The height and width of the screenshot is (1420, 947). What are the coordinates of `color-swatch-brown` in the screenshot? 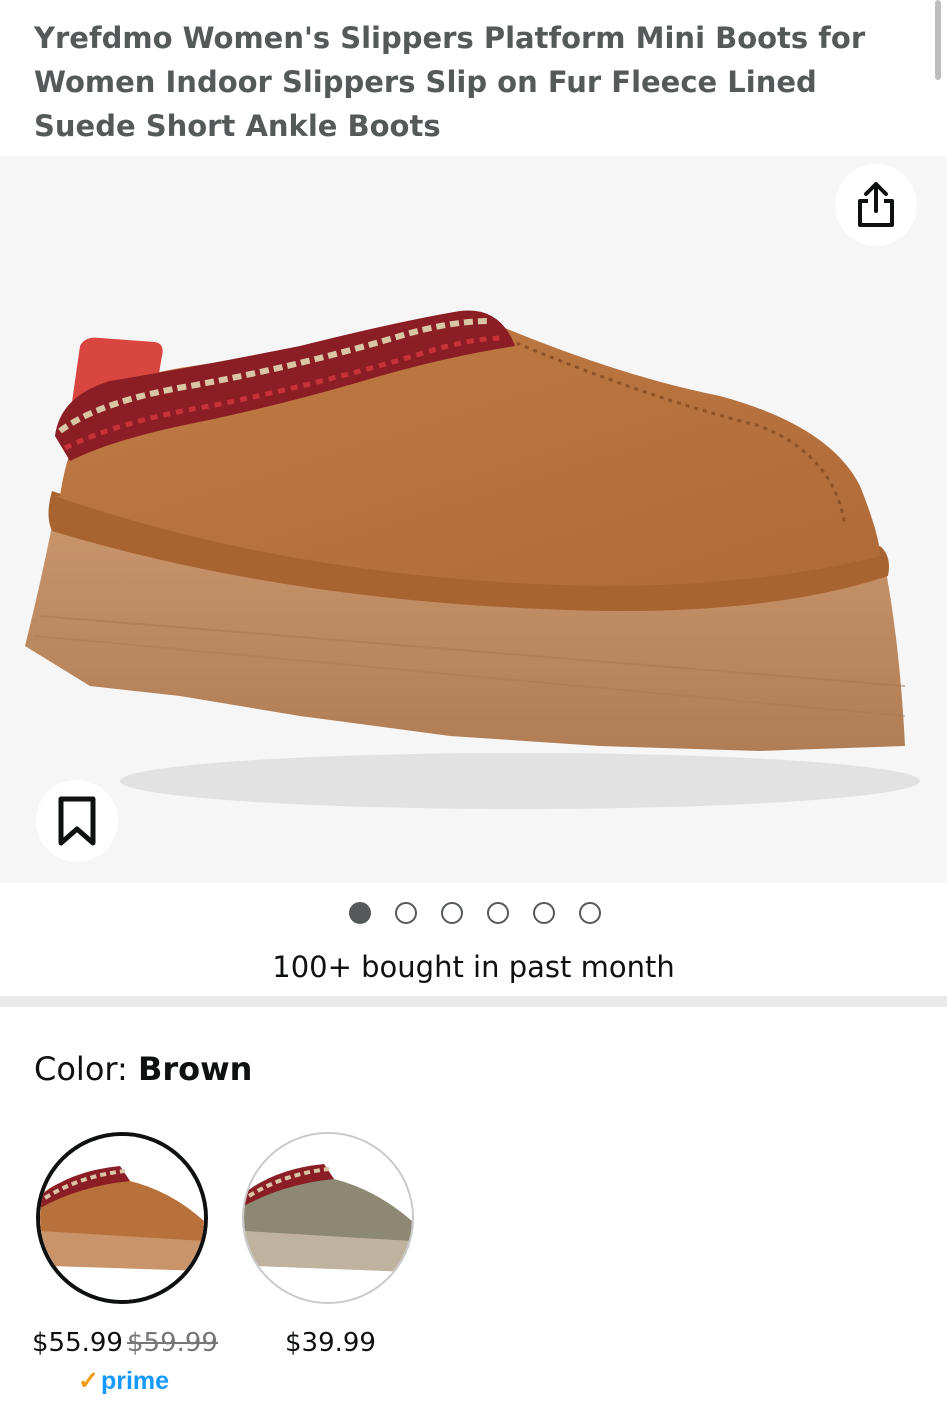 It's located at (122, 1218).